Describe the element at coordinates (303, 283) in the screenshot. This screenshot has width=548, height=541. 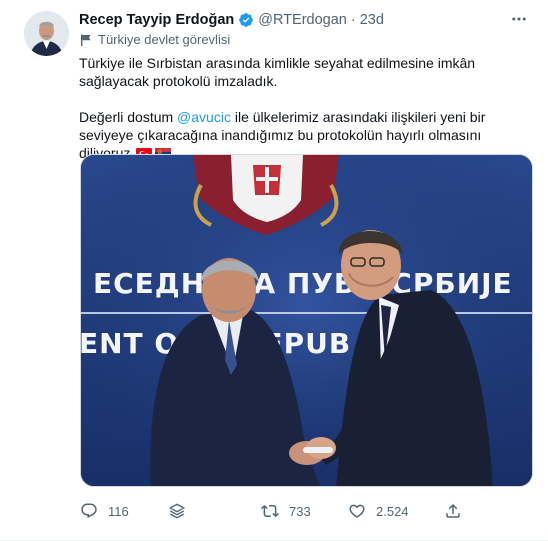
I see `banner-text-top: ЕСЕДНИКА ПУБЛ СРБИЈЕ` at that location.